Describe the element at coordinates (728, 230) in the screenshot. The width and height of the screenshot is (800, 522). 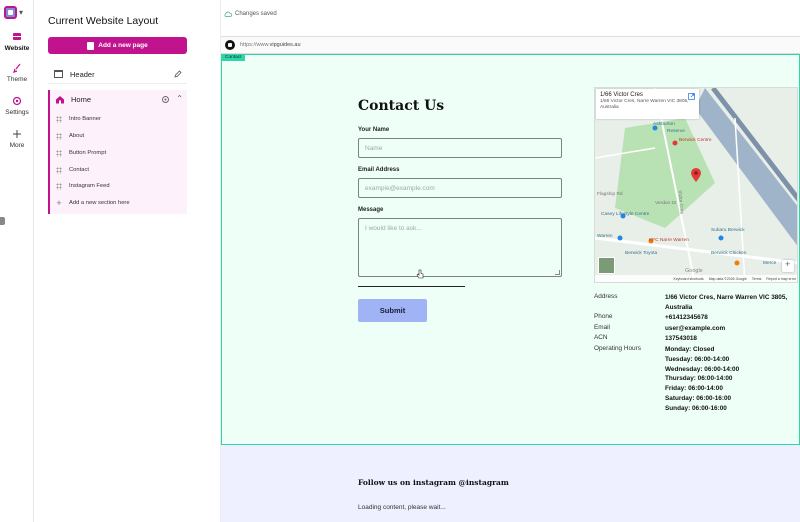
I see `map-label: Subaru Berwick` at that location.